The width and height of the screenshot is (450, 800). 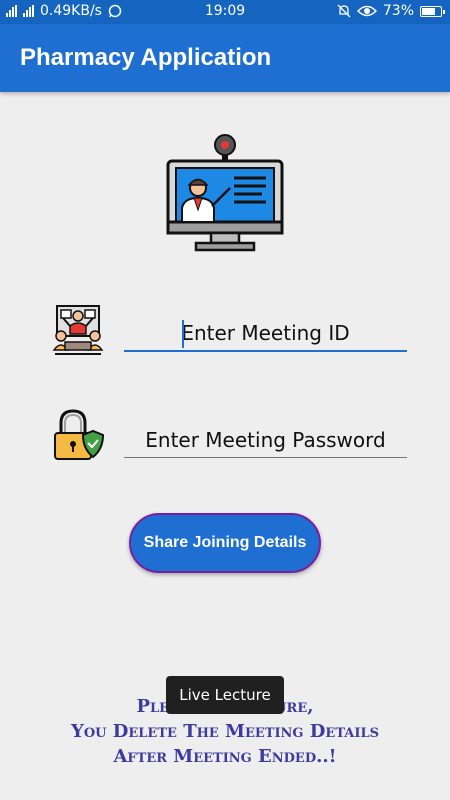 What do you see at coordinates (78, 330) in the screenshot?
I see `meeting-group-icon` at bounding box center [78, 330].